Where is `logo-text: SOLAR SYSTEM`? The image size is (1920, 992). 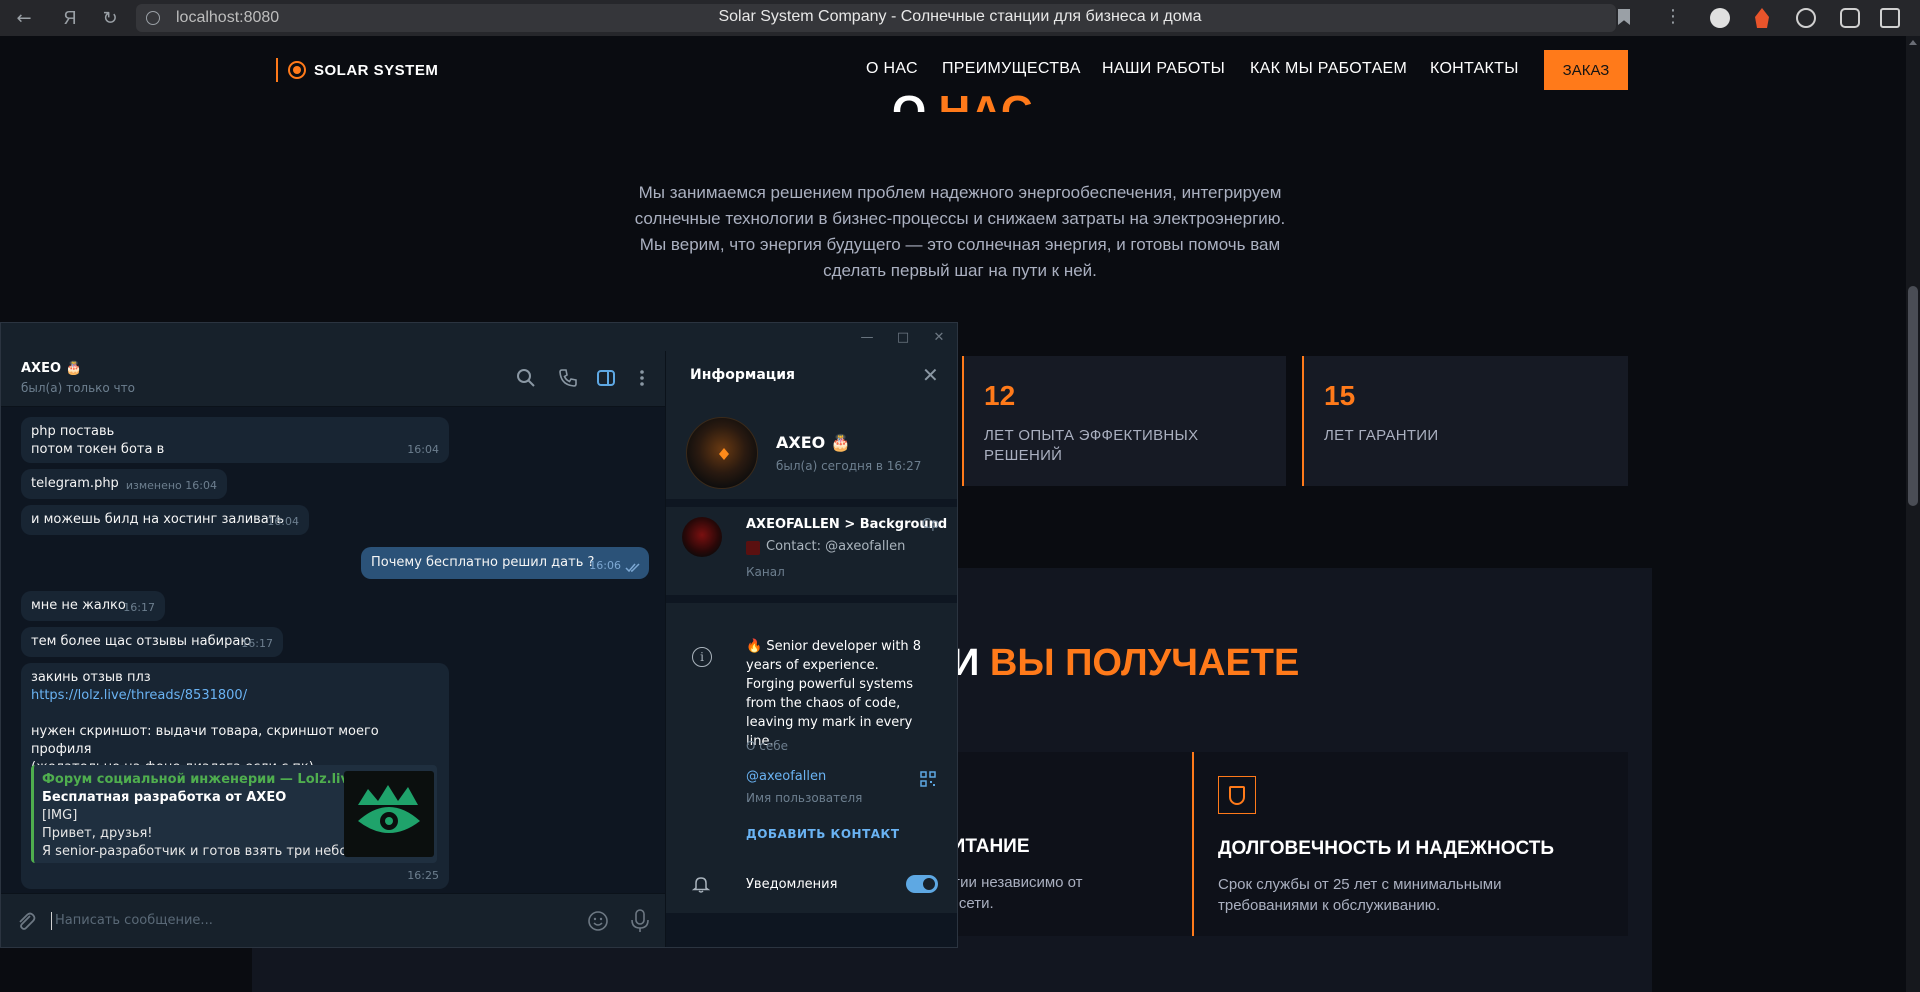
logo-text: SOLAR SYSTEM is located at coordinates (376, 70).